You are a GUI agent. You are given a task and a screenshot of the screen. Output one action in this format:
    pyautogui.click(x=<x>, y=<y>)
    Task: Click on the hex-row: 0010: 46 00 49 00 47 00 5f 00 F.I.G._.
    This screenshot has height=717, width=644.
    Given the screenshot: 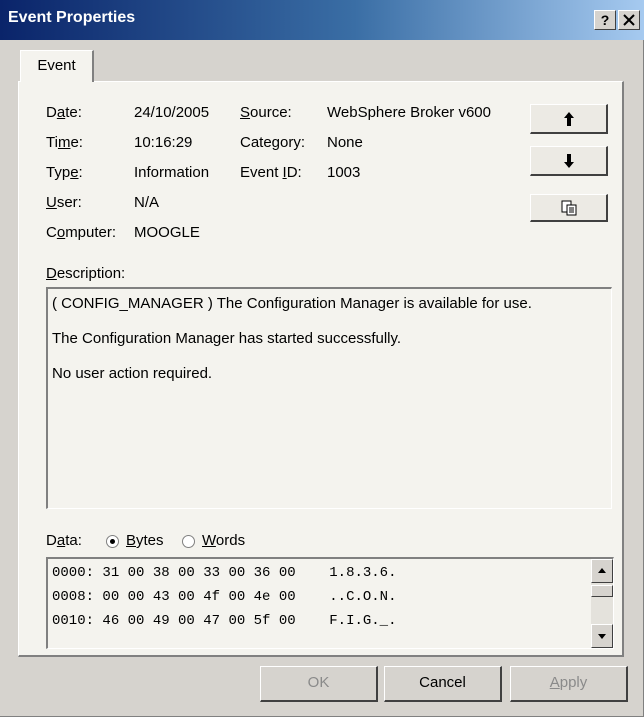 What is the action you would take?
    pyautogui.click(x=224, y=621)
    